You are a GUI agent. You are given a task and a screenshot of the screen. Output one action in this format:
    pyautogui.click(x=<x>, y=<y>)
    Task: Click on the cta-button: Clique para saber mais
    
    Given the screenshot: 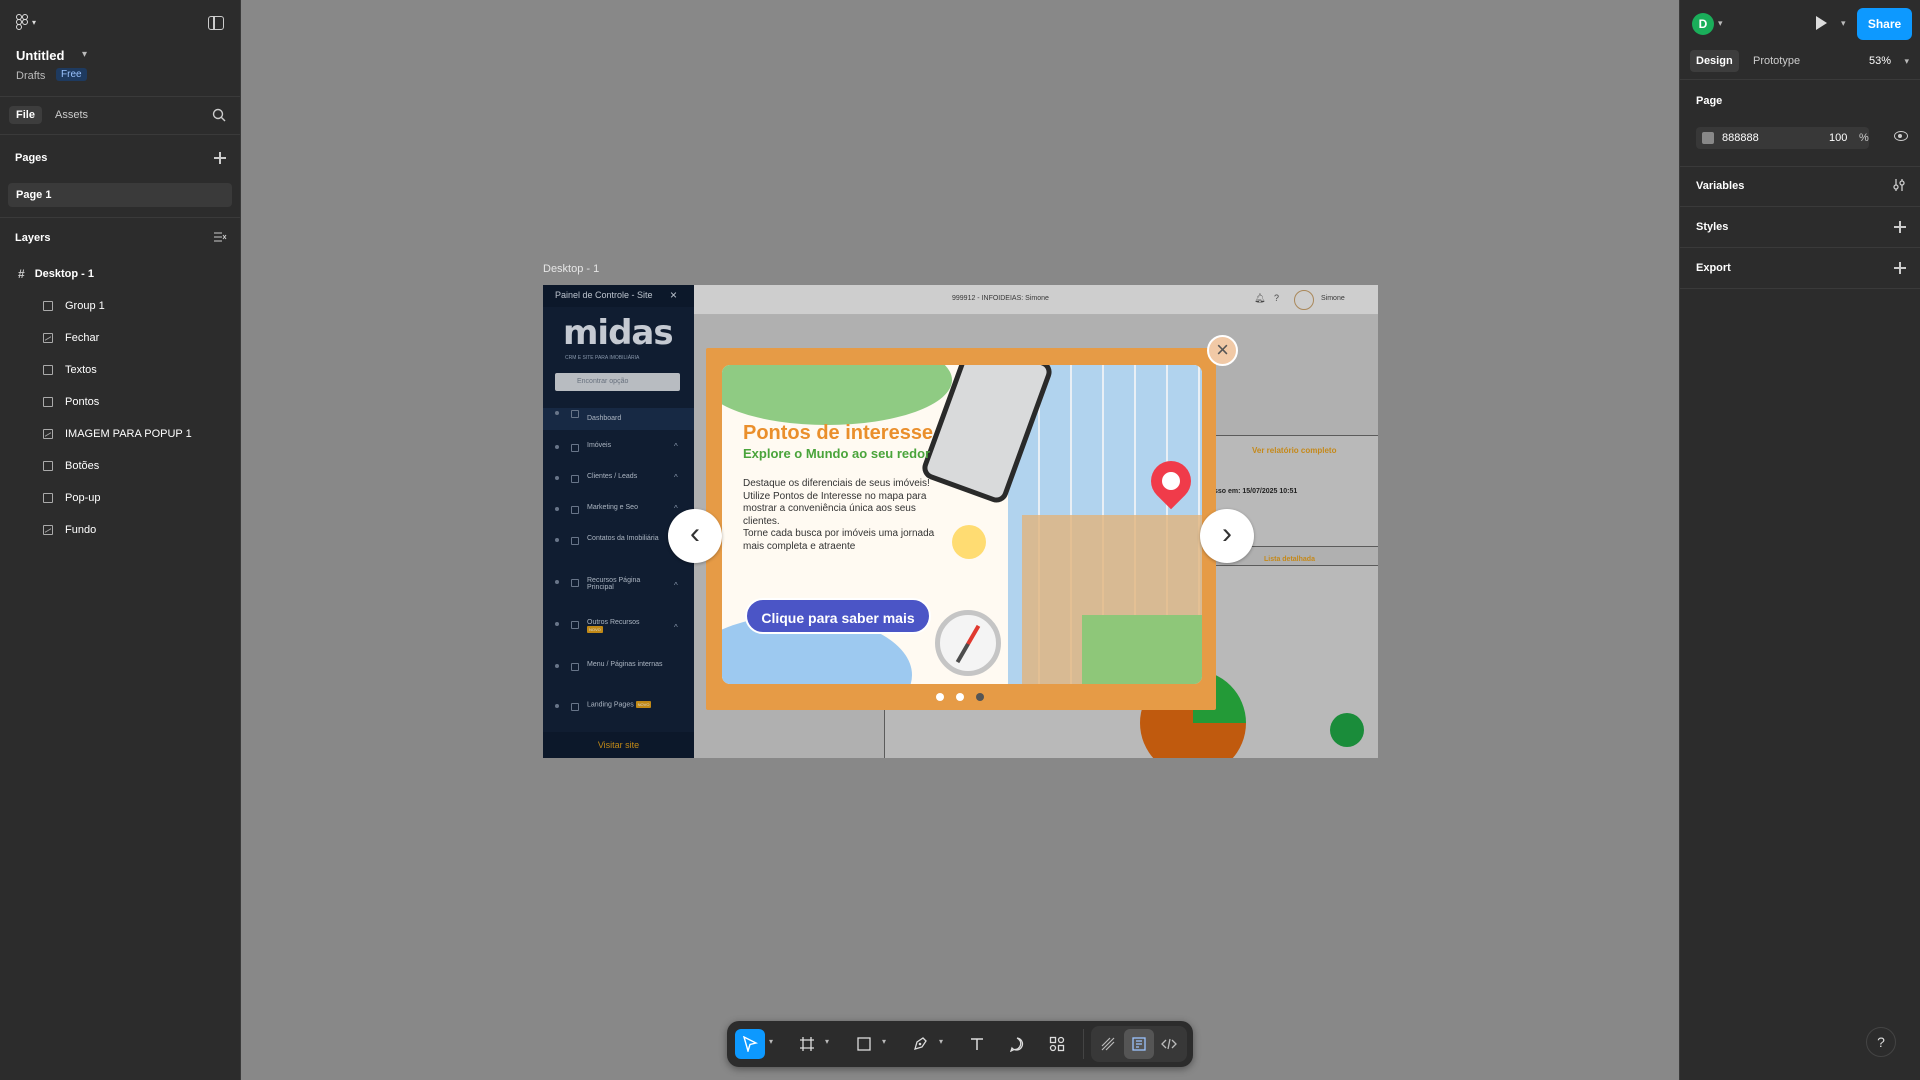 What is the action you would take?
    pyautogui.click(x=838, y=616)
    